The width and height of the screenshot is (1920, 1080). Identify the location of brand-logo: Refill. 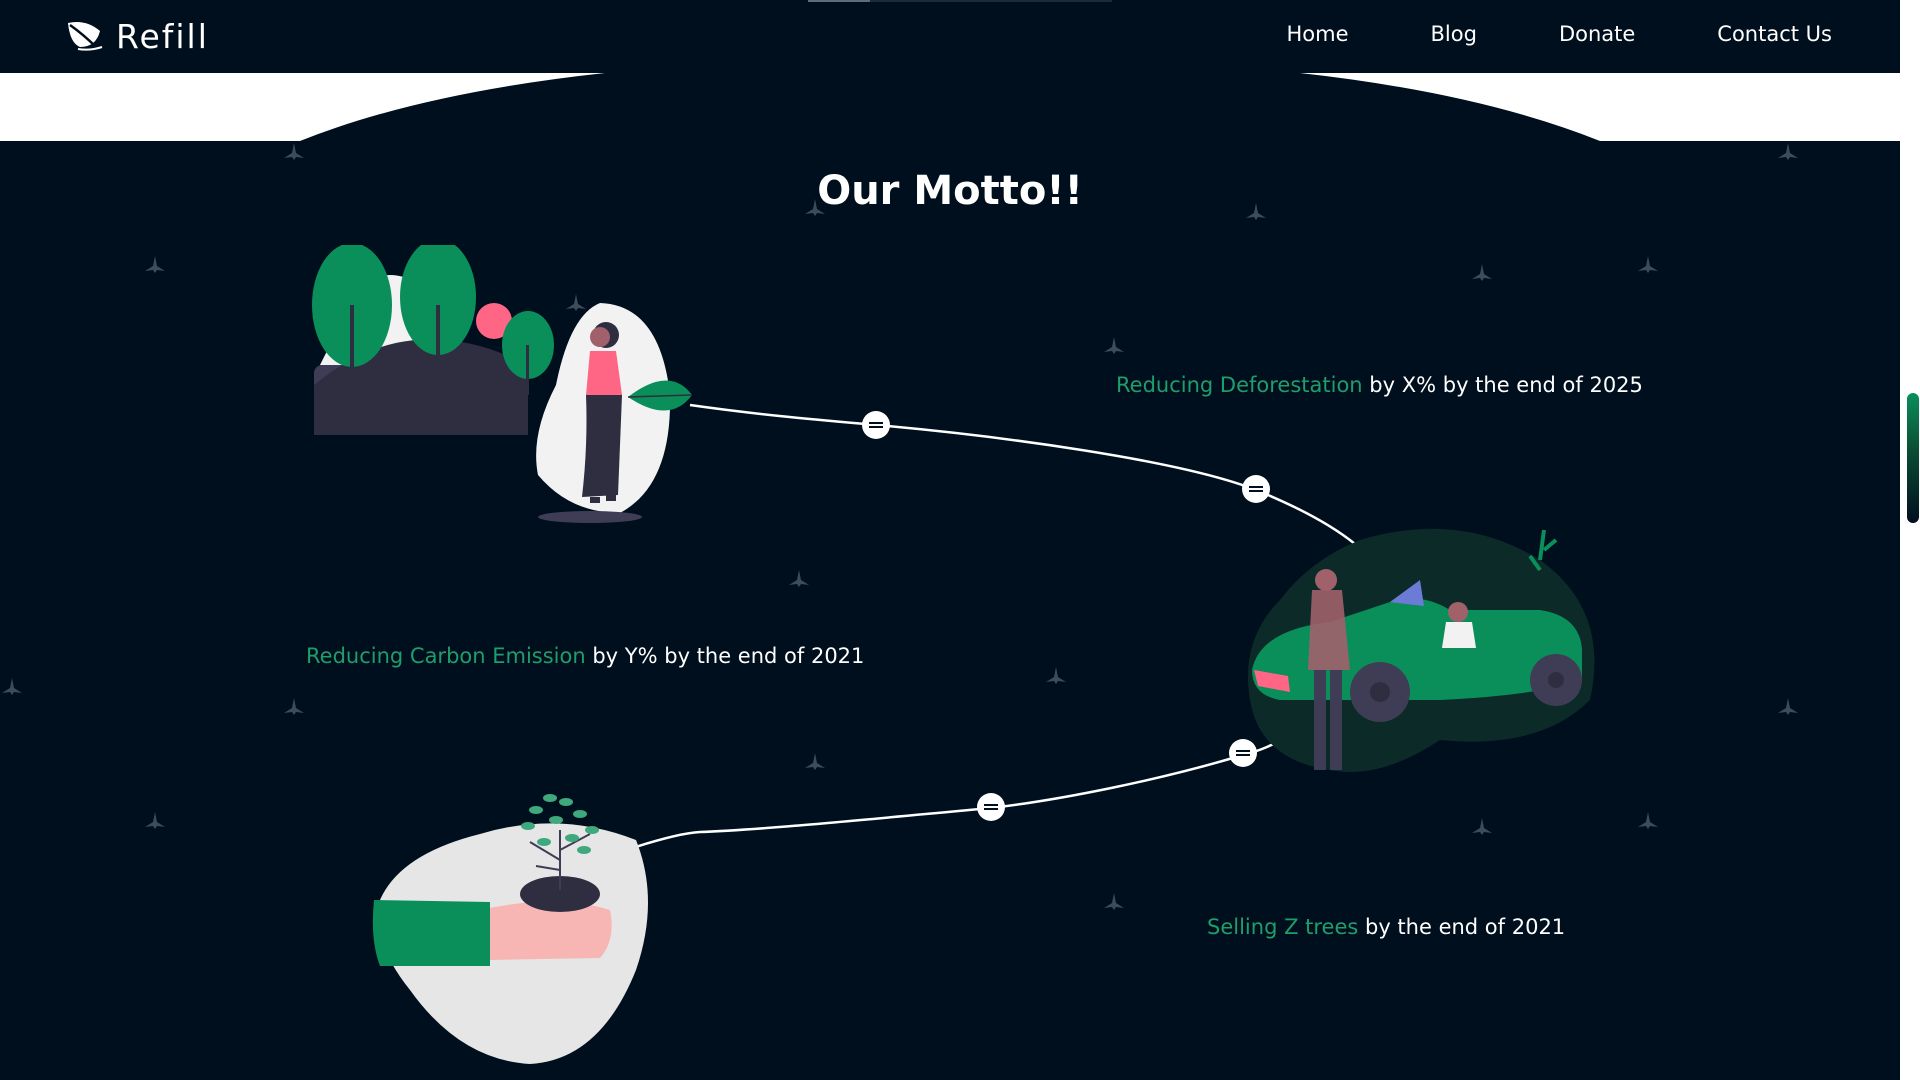
(137, 36).